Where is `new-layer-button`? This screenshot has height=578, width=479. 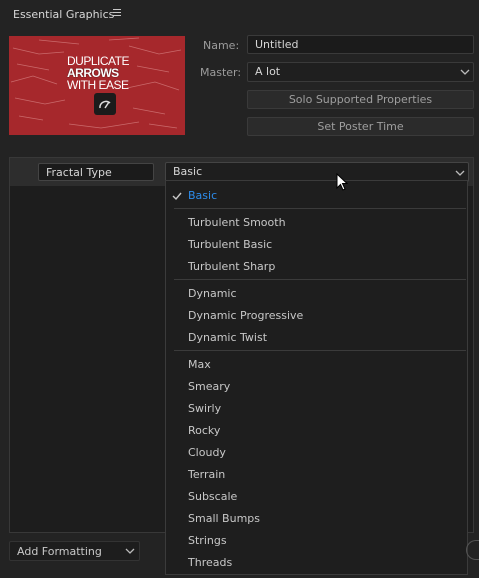 new-layer-button is located at coordinates (472, 550).